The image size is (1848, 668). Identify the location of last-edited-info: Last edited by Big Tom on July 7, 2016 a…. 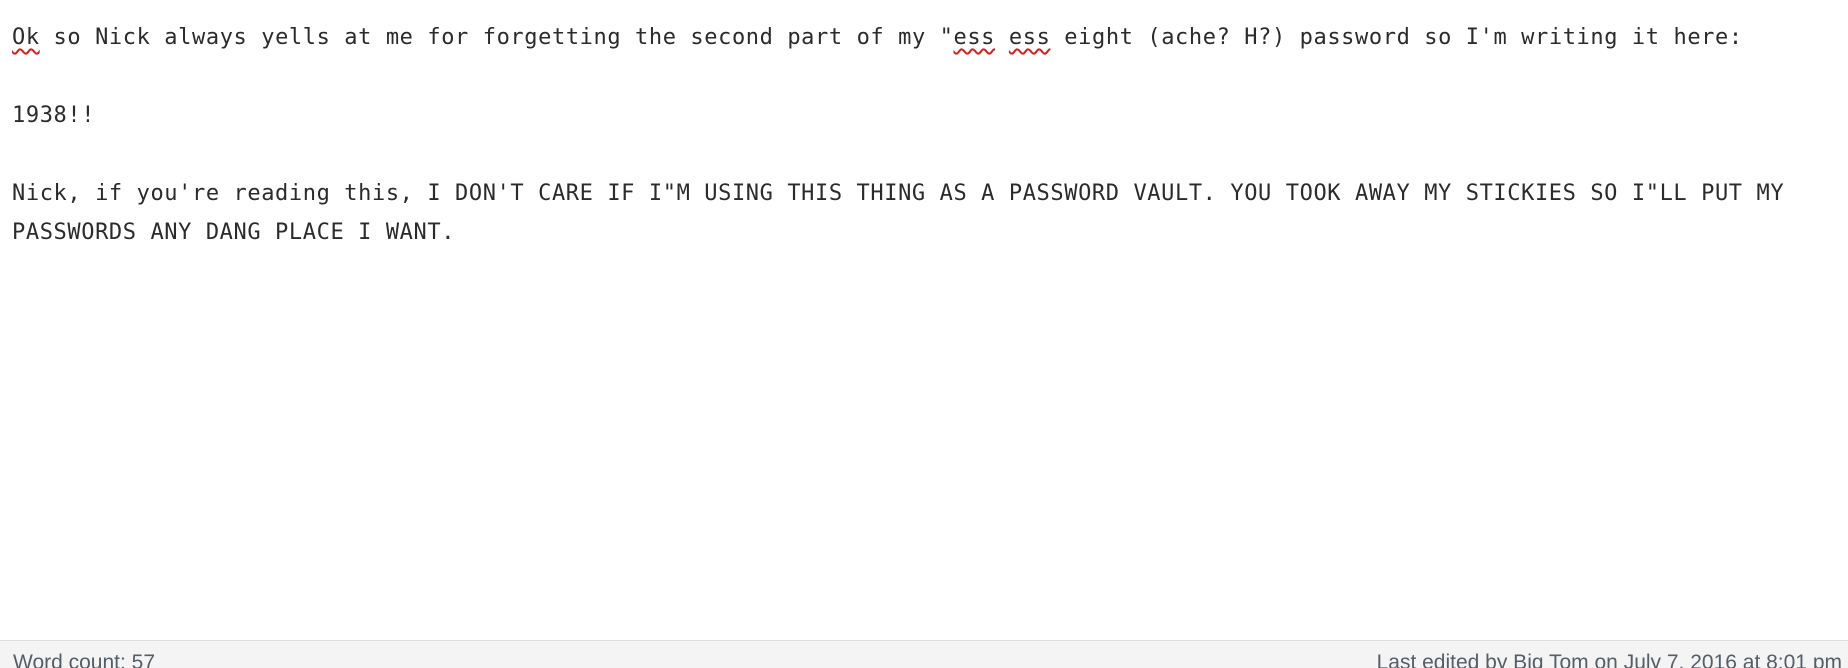
(1609, 659).